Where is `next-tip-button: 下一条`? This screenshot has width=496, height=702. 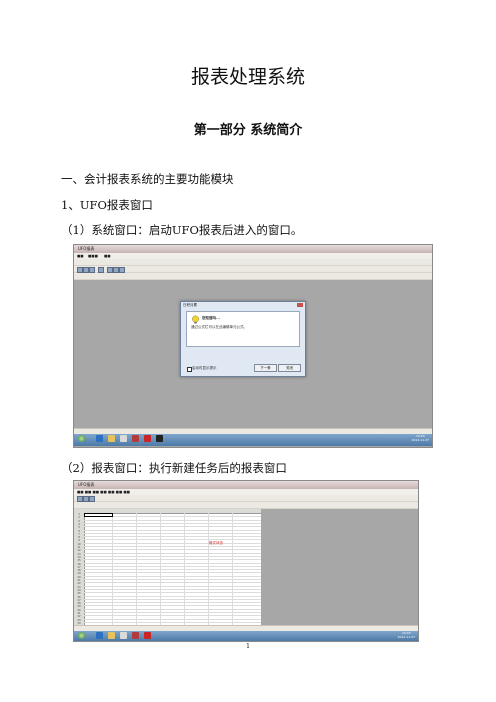
next-tip-button: 下一条 is located at coordinates (265, 368).